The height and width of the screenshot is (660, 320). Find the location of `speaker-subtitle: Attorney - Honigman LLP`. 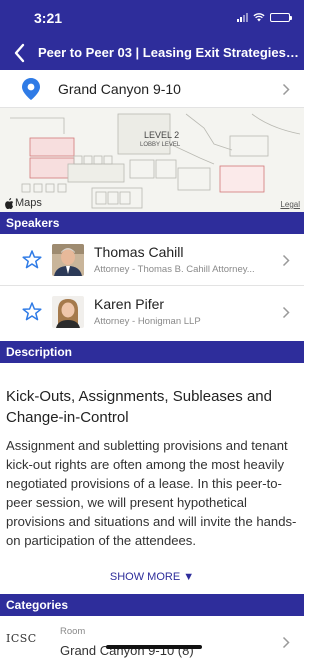

speaker-subtitle: Attorney - Honigman LLP is located at coordinates (147, 321).